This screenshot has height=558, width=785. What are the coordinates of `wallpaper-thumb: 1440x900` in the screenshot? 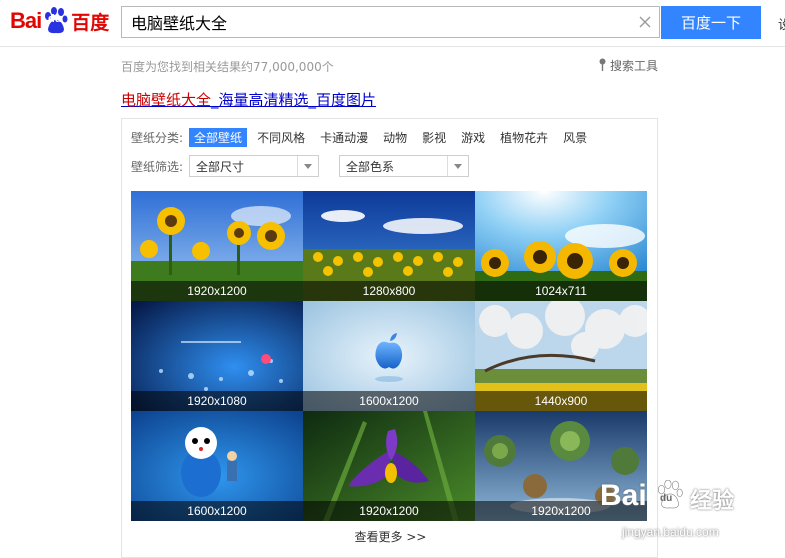 It's located at (561, 356).